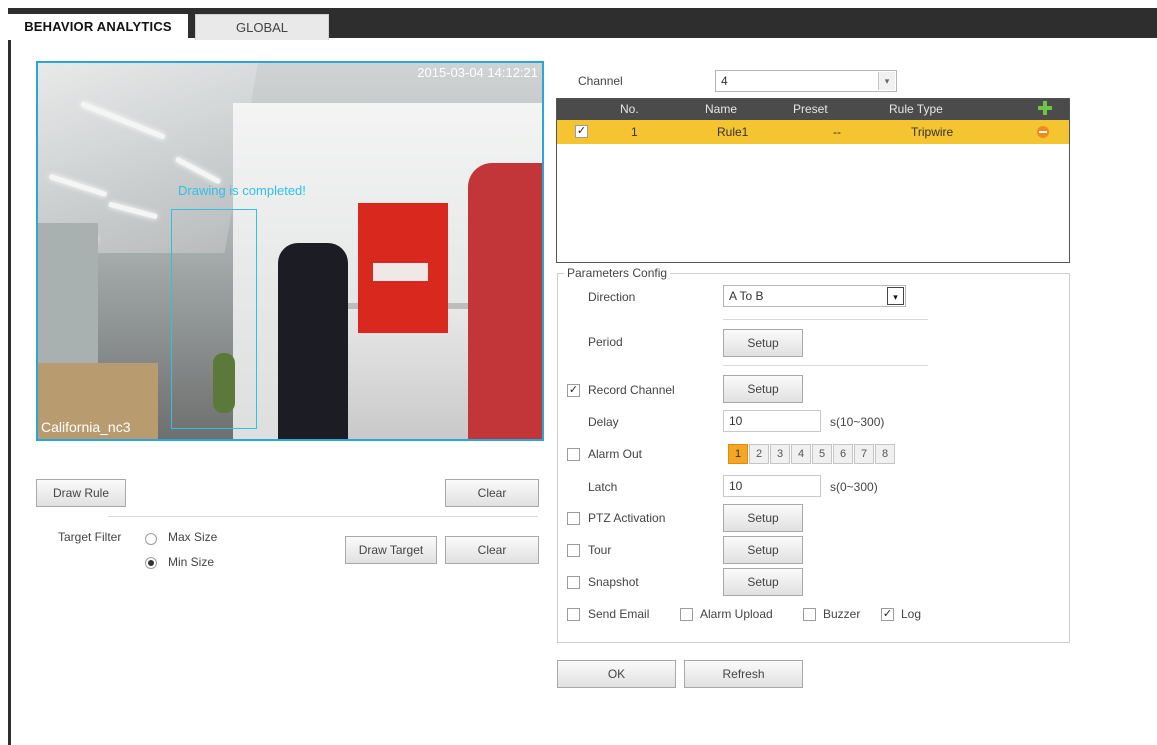 The image size is (1157, 745). What do you see at coordinates (746, 296) in the screenshot?
I see `direction-value: A To B` at bounding box center [746, 296].